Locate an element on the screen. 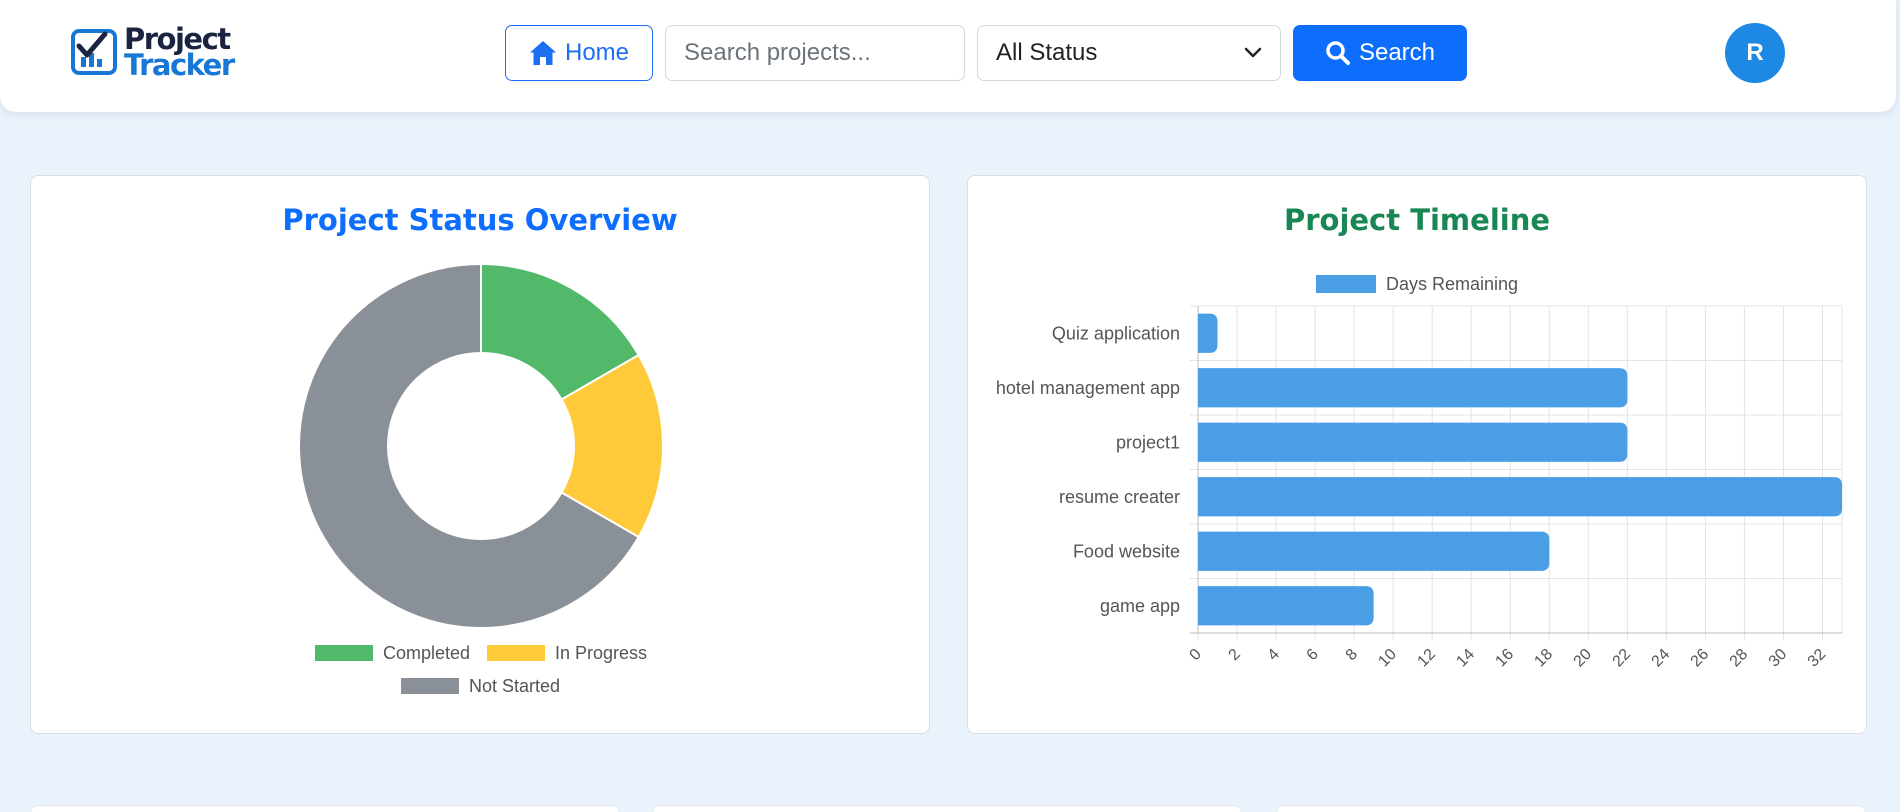 The width and height of the screenshot is (1900, 812). category-label: hotel management app is located at coordinates (1088, 388).